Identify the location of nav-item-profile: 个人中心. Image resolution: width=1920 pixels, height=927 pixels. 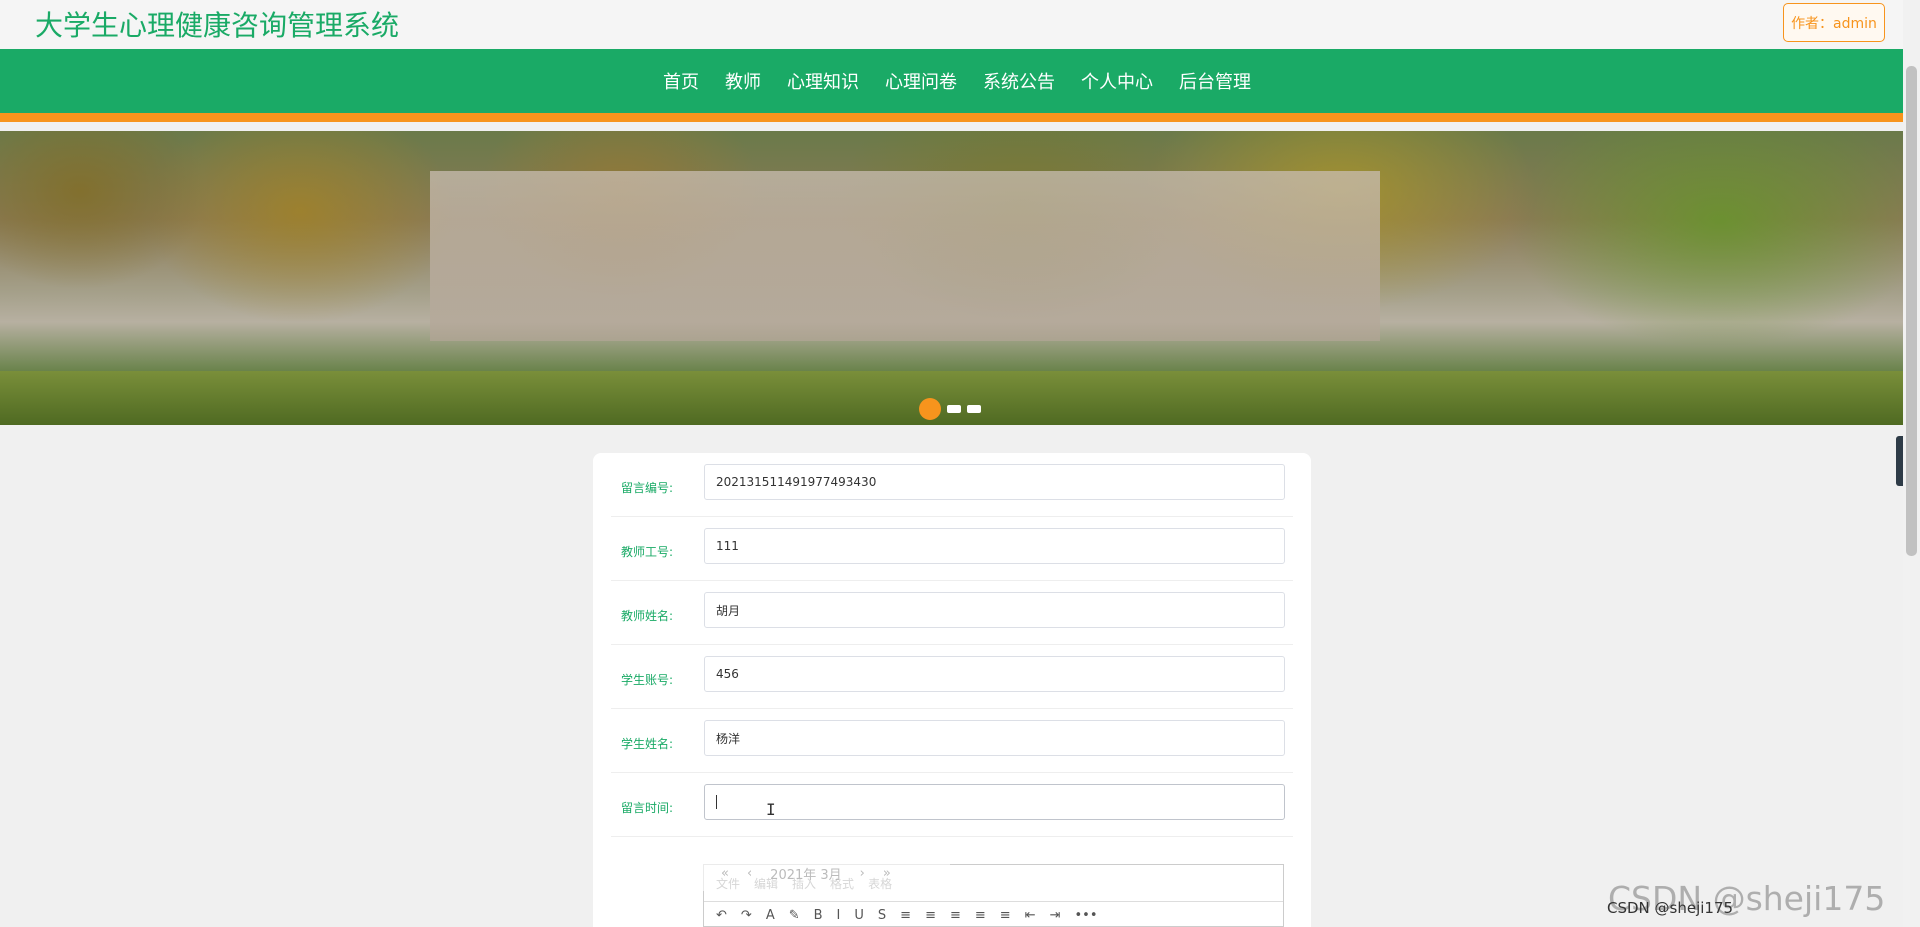
(1117, 81).